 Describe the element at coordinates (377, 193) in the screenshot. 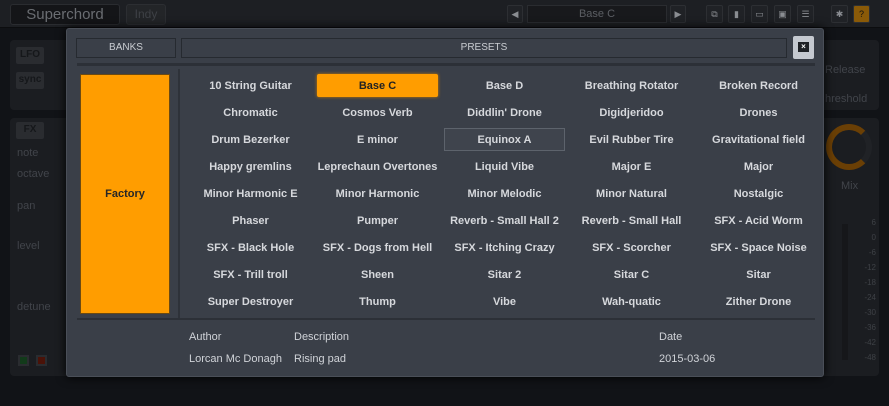

I see `preset-item: Minor Harmonic` at that location.